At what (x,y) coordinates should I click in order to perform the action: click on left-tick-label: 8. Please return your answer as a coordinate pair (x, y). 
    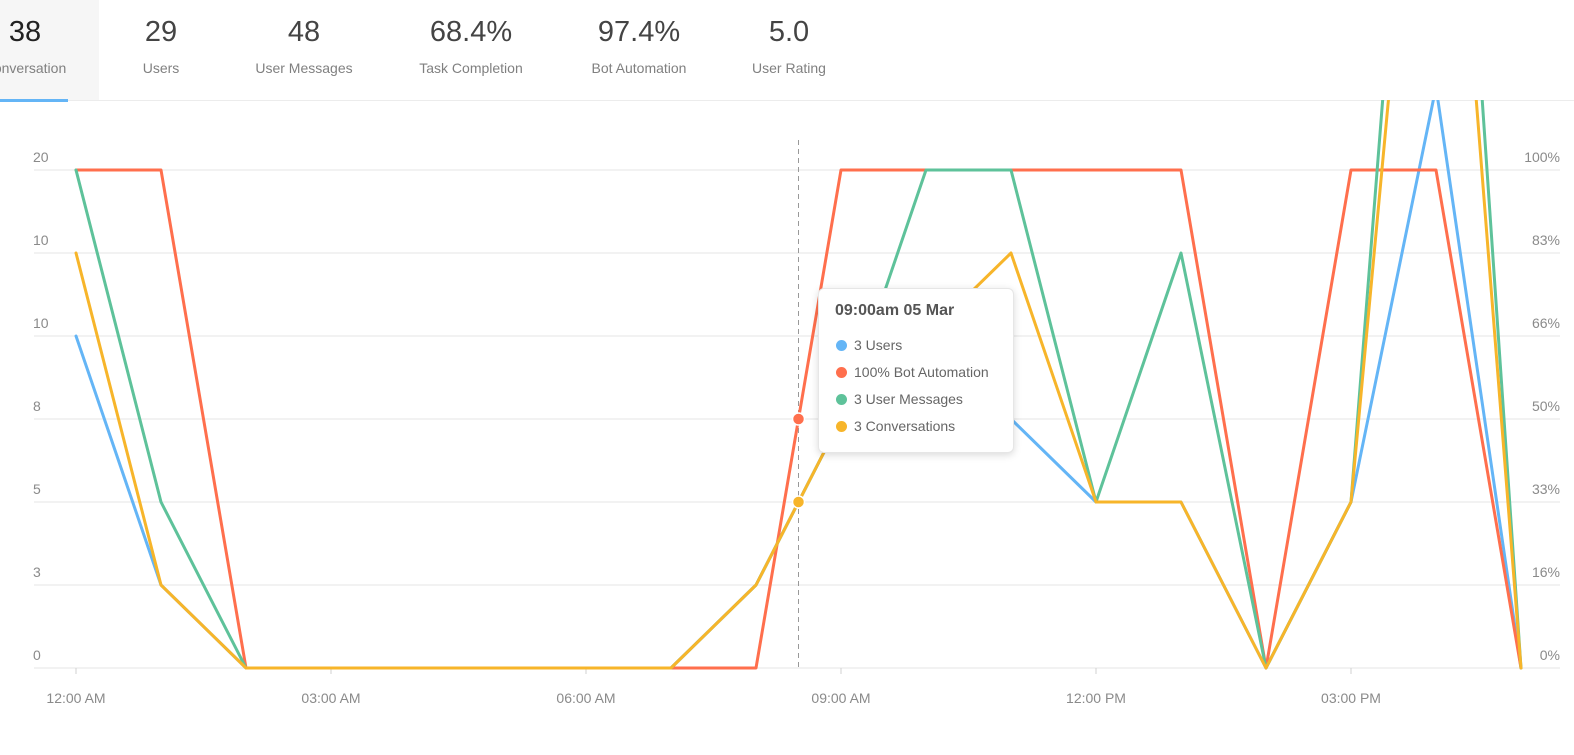
    Looking at the image, I should click on (37, 406).